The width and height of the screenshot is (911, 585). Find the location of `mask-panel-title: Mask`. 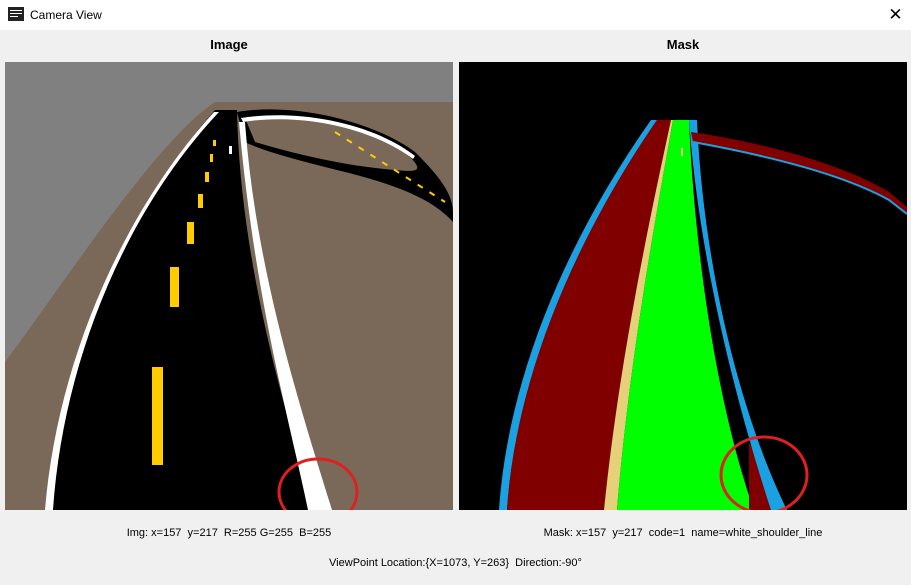

mask-panel-title: Mask is located at coordinates (683, 44).